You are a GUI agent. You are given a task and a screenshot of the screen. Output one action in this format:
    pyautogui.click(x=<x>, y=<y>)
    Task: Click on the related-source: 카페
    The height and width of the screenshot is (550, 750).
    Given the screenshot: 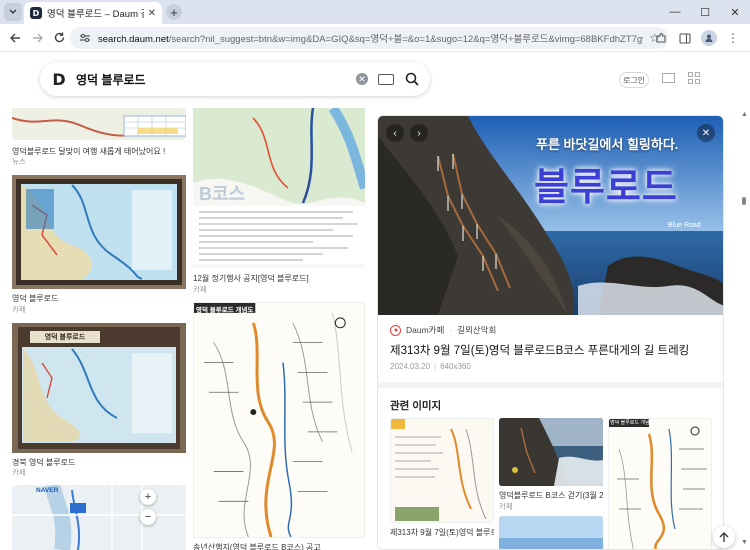 What is the action you would take?
    pyautogui.click(x=506, y=506)
    